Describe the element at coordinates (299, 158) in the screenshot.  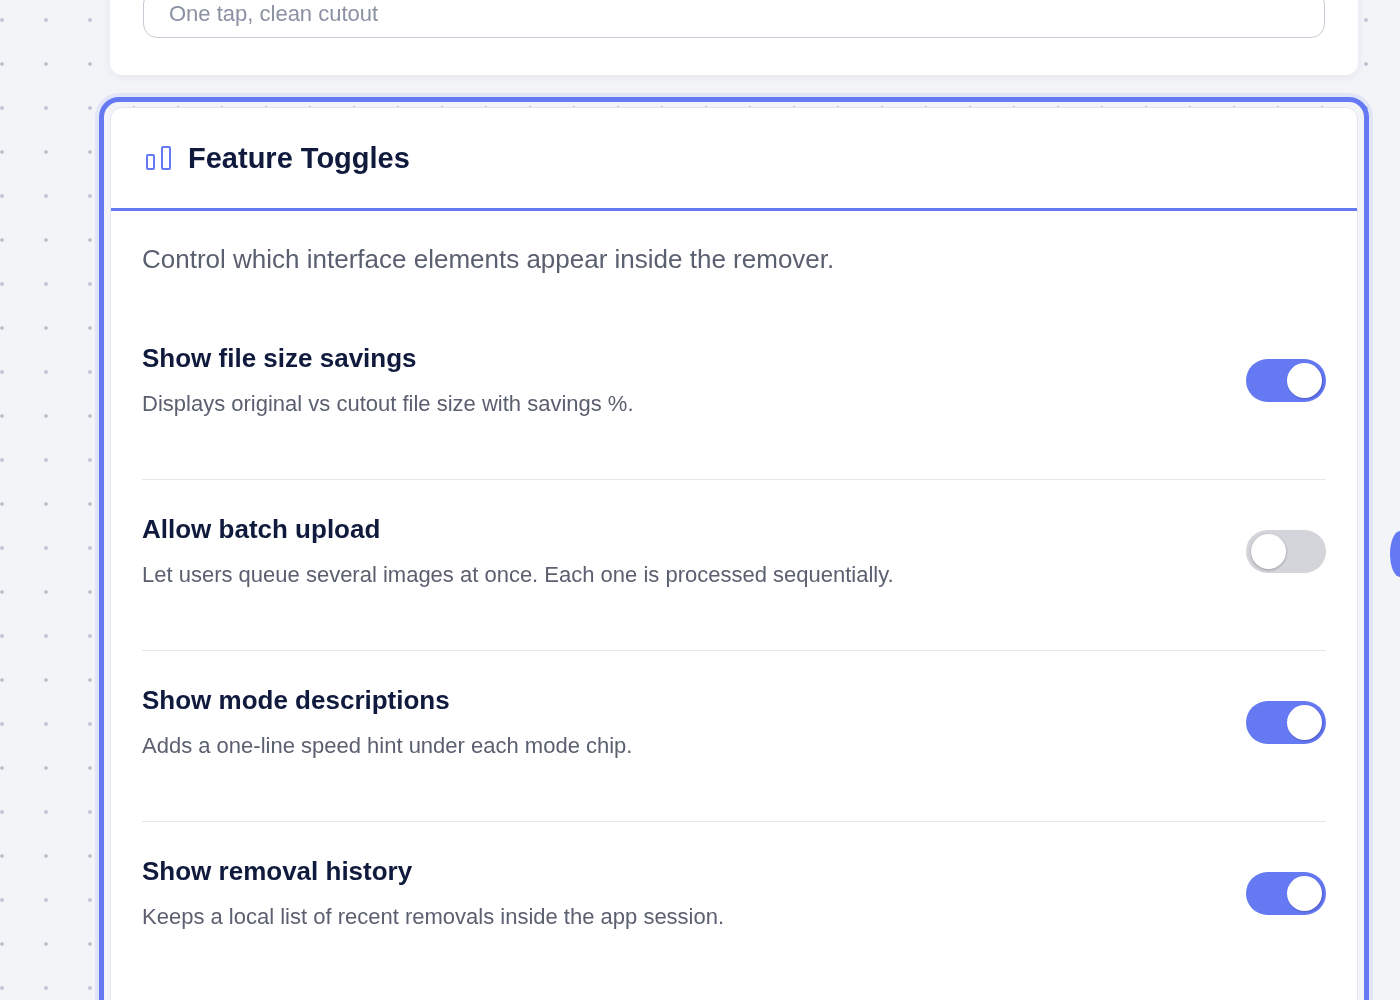
I see `section-title: Feature Toggles` at that location.